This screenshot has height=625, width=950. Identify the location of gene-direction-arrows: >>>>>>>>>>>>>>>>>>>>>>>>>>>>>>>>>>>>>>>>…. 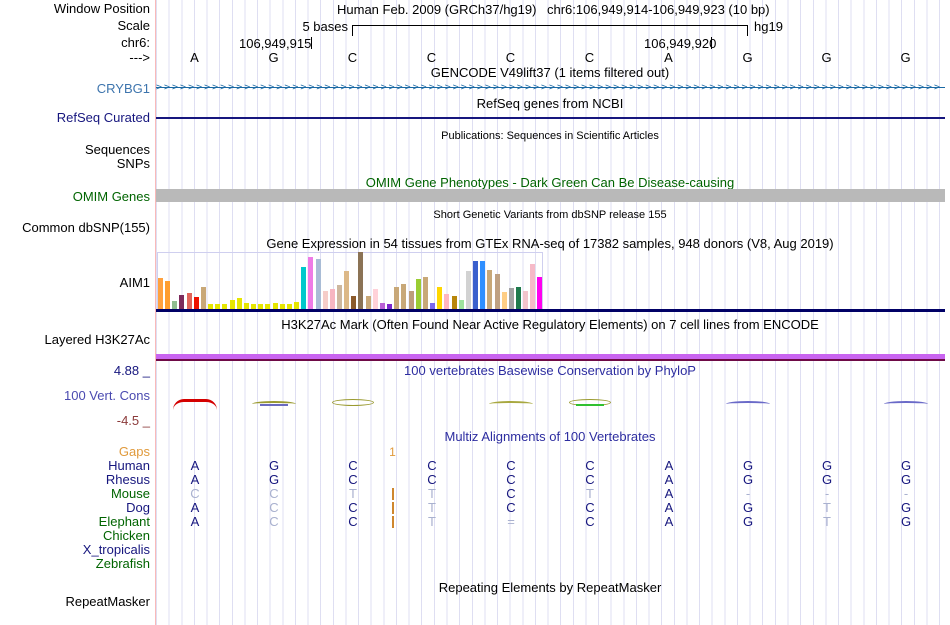
(550, 88).